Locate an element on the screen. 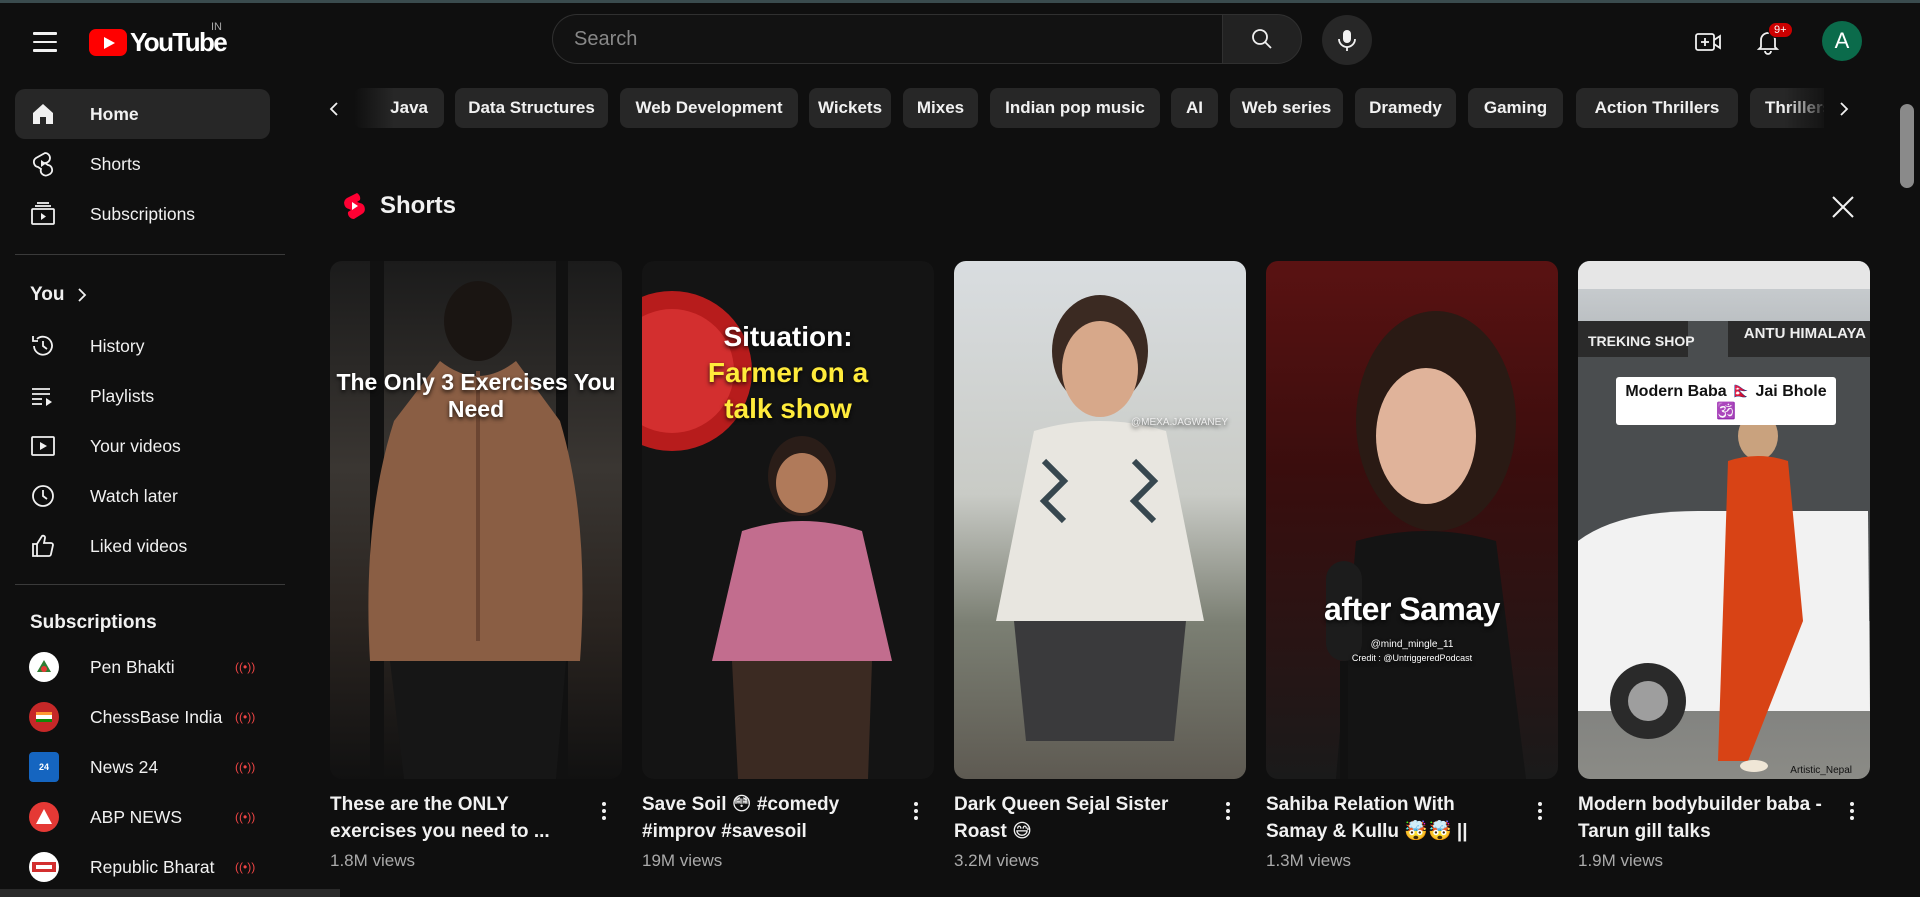 Image resolution: width=1920 pixels, height=897 pixels. sidebar-item-label: Home is located at coordinates (114, 113).